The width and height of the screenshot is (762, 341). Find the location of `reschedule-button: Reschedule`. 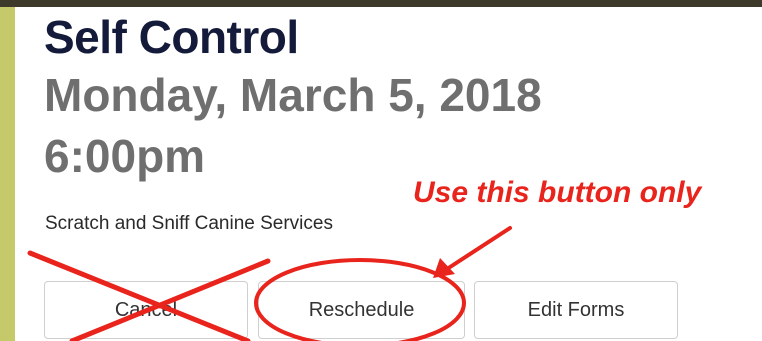

reschedule-button: Reschedule is located at coordinates (361, 310).